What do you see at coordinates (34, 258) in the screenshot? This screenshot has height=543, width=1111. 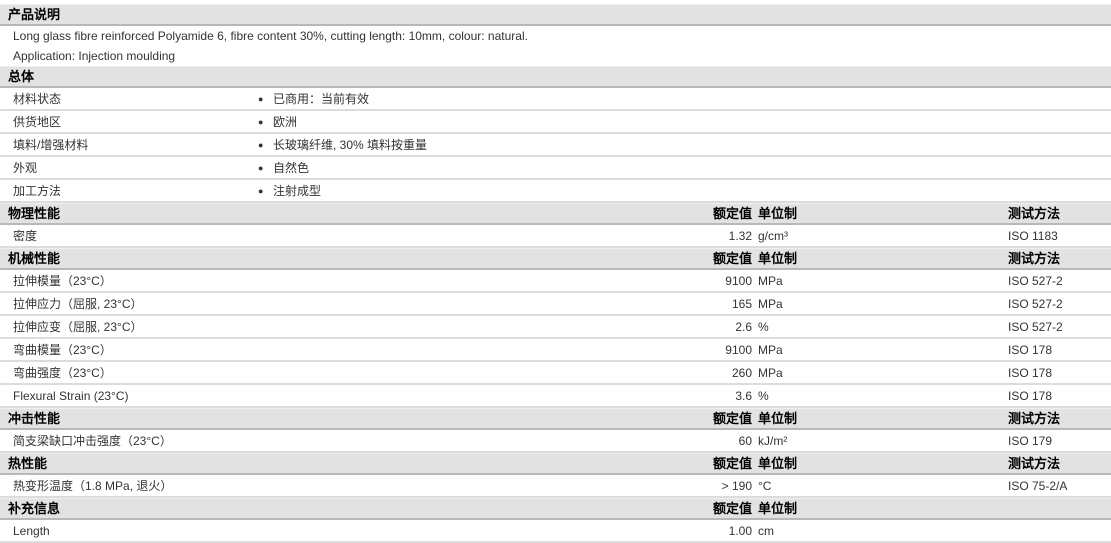 I see `section-title: 机械性能` at bounding box center [34, 258].